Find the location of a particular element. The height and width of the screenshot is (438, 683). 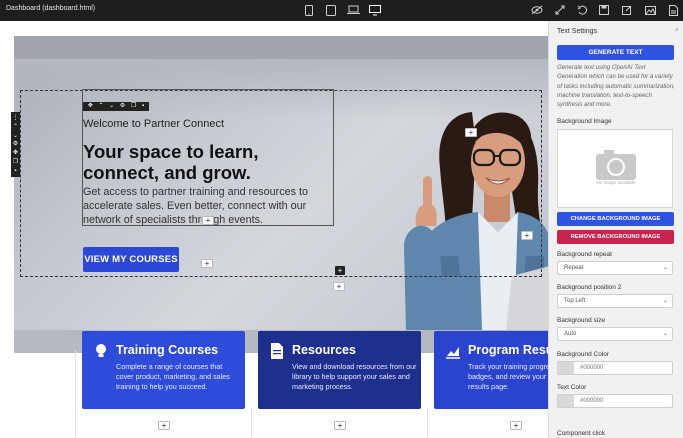

text-color-input: #000000 is located at coordinates (615, 401).